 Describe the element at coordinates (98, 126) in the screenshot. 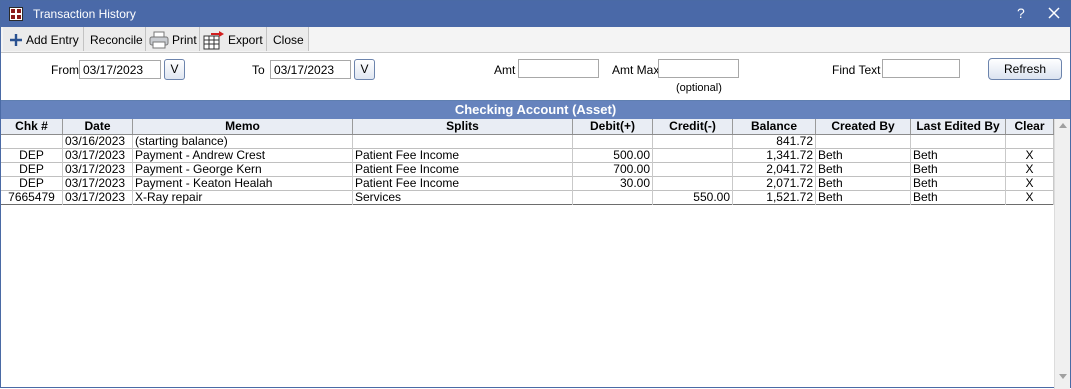

I see `column-header-date: Date` at that location.